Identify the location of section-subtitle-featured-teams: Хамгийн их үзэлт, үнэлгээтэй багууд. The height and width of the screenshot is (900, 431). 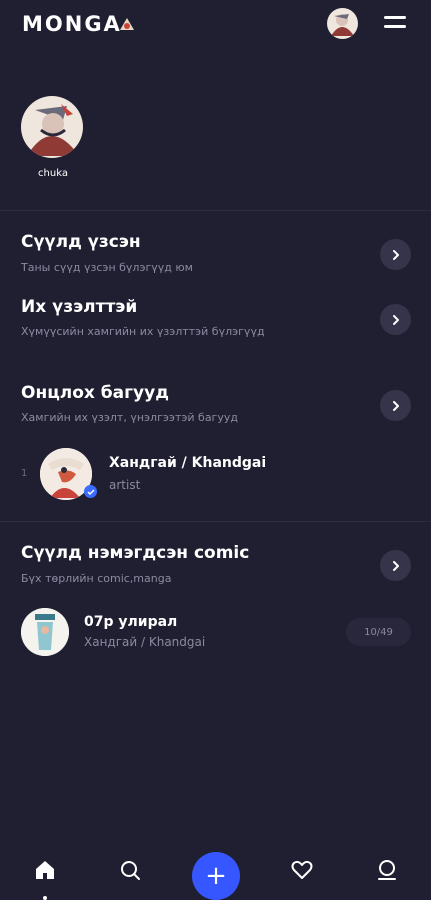
(129, 417).